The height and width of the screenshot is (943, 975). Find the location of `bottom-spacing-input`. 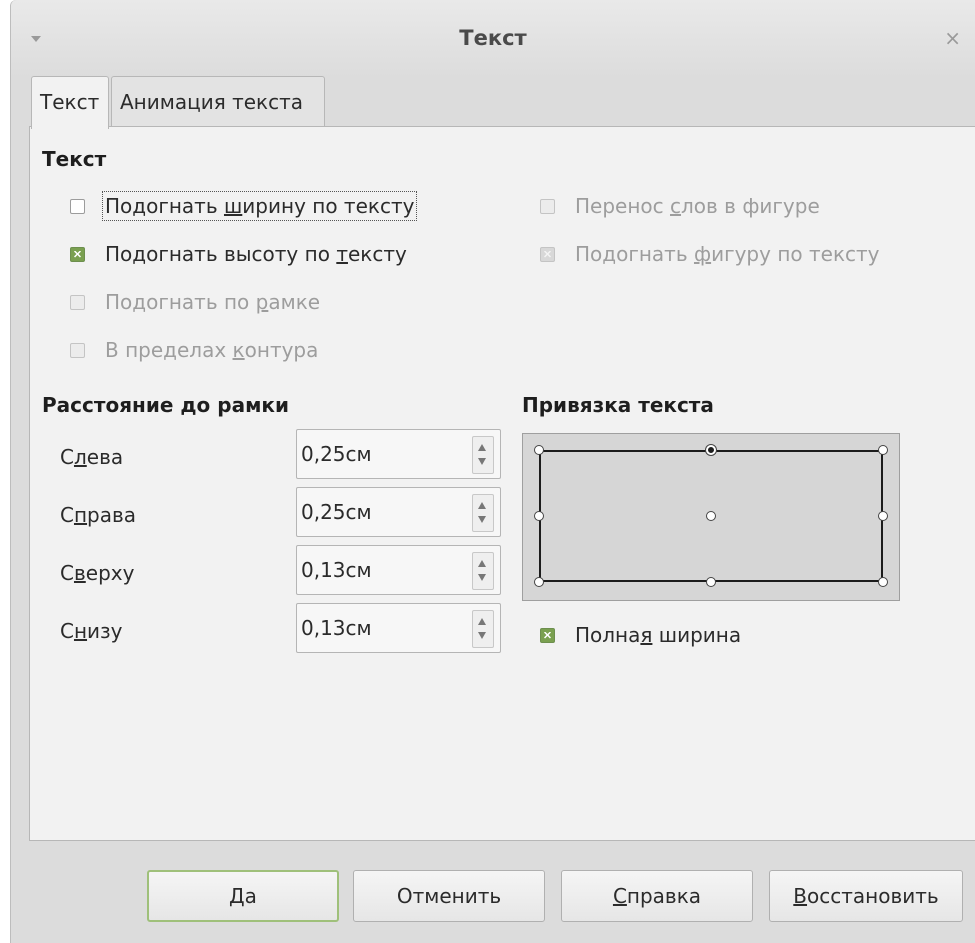

bottom-spacing-input is located at coordinates (384, 628).